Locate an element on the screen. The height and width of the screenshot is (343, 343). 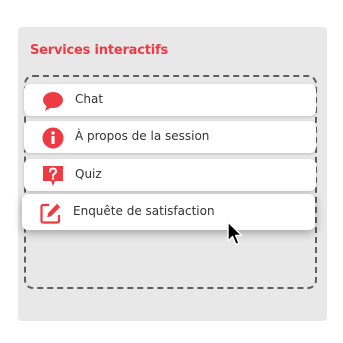
service-item-quiz: Quiz is located at coordinates (170, 175).